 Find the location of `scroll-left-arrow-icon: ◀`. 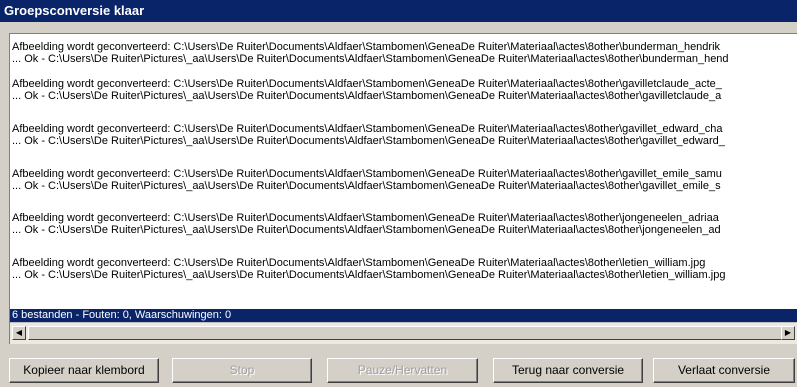

scroll-left-arrow-icon: ◀ is located at coordinates (19, 333).